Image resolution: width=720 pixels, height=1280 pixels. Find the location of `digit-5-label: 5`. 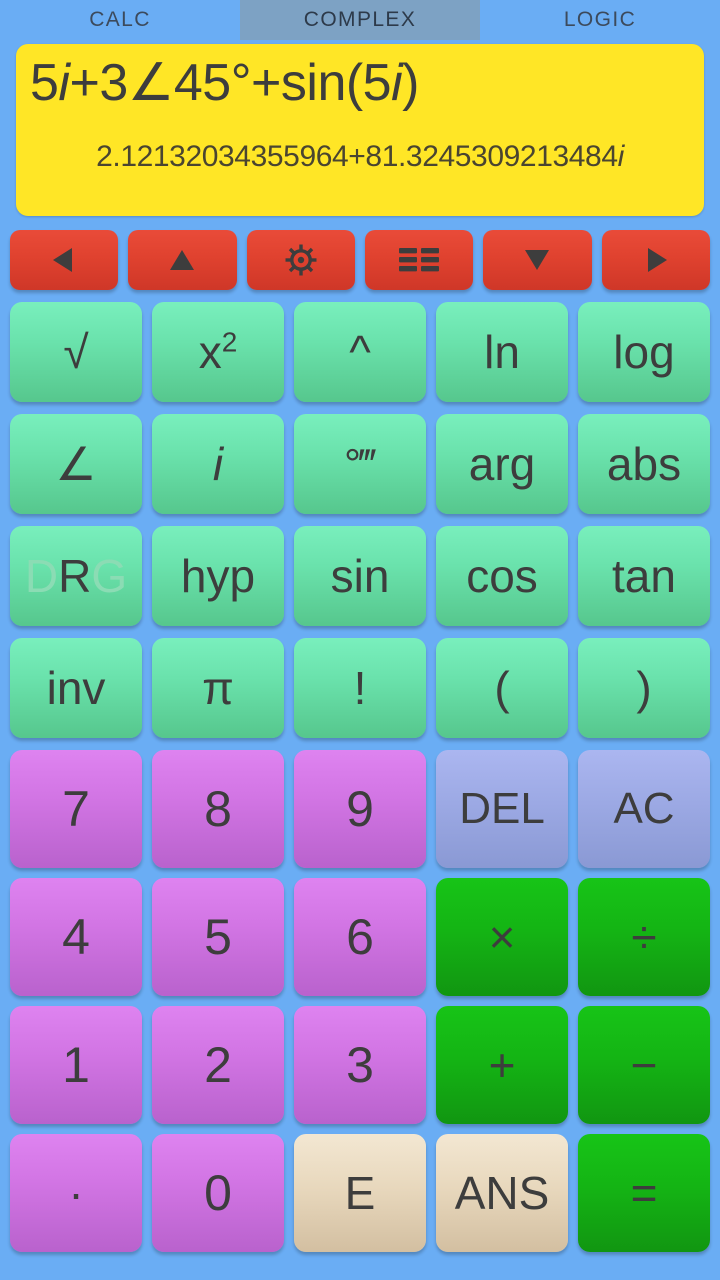

digit-5-label: 5 is located at coordinates (218, 937).